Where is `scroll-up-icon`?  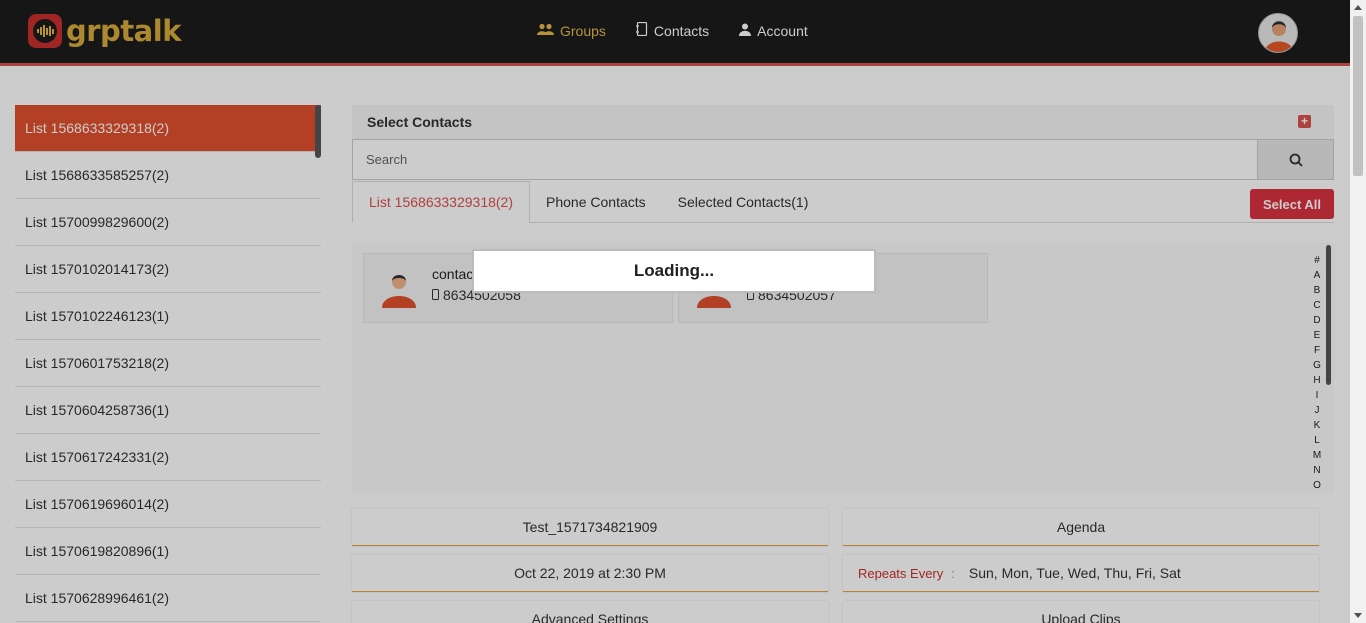
scroll-up-icon is located at coordinates (1358, 7).